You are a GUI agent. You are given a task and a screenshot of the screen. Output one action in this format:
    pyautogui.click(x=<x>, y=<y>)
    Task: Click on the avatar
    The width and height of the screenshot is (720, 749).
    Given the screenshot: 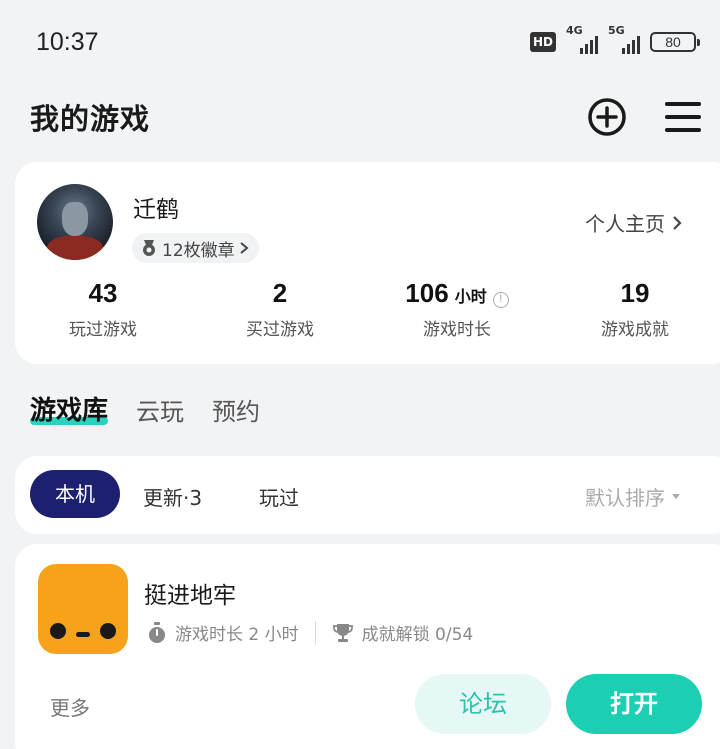 What is the action you would take?
    pyautogui.click(x=75, y=222)
    